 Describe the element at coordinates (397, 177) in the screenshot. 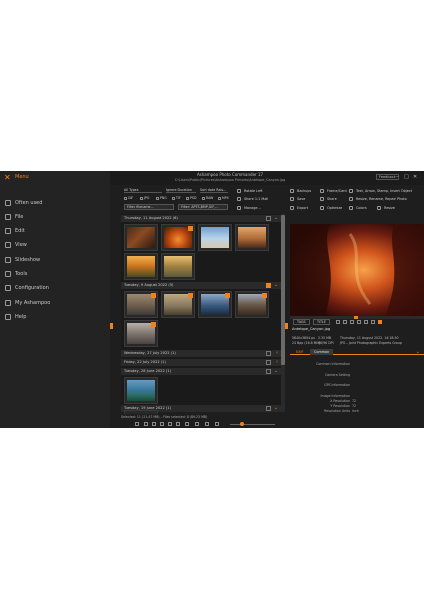

I see `minimize-button: –` at that location.